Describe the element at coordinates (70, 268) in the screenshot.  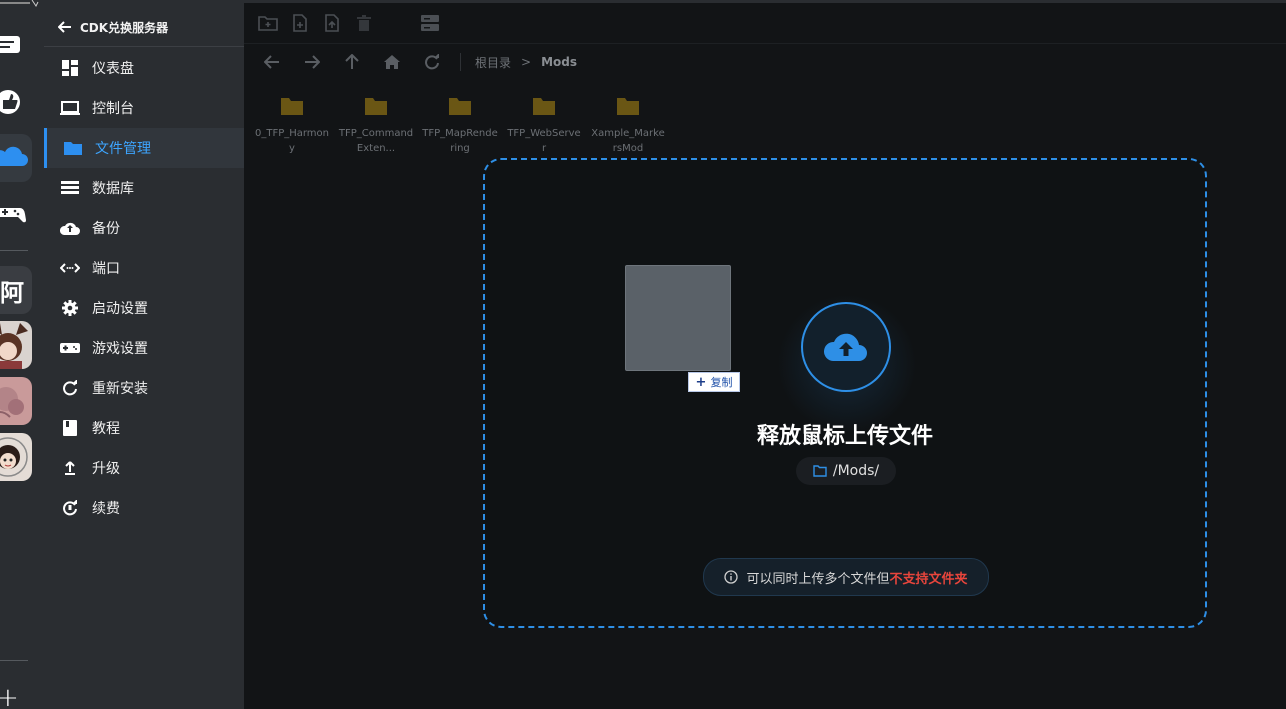
I see `port-icon` at that location.